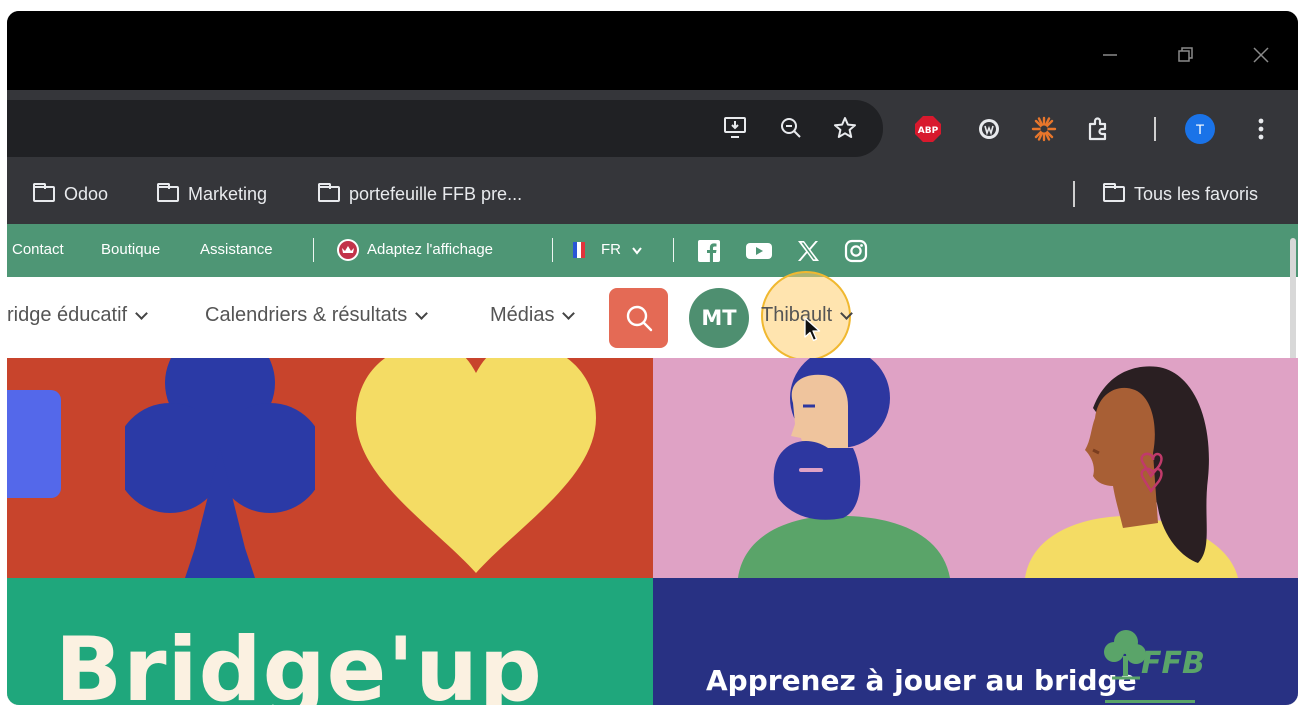  What do you see at coordinates (808, 253) in the screenshot?
I see `x-twitter-icon` at bounding box center [808, 253].